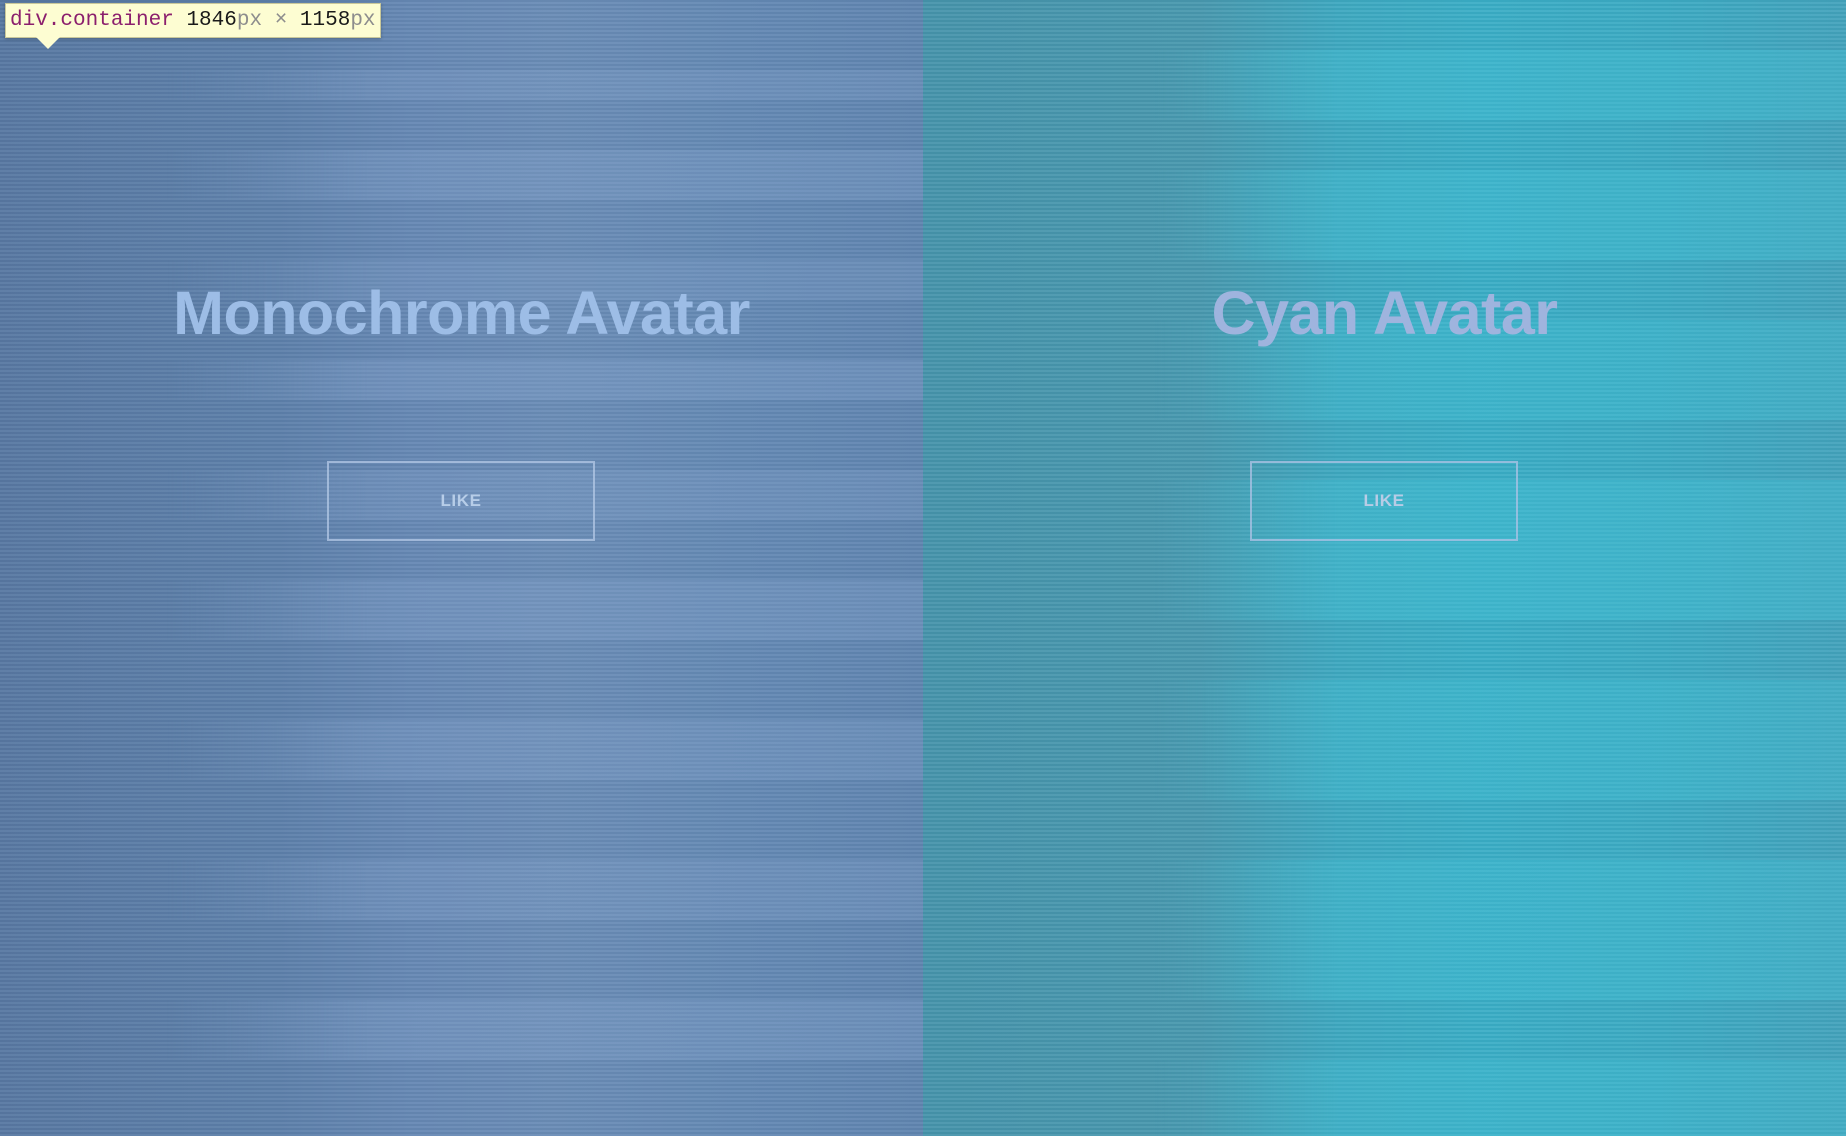  Describe the element at coordinates (211, 20) in the screenshot. I see `tooltip-width: 1846` at that location.